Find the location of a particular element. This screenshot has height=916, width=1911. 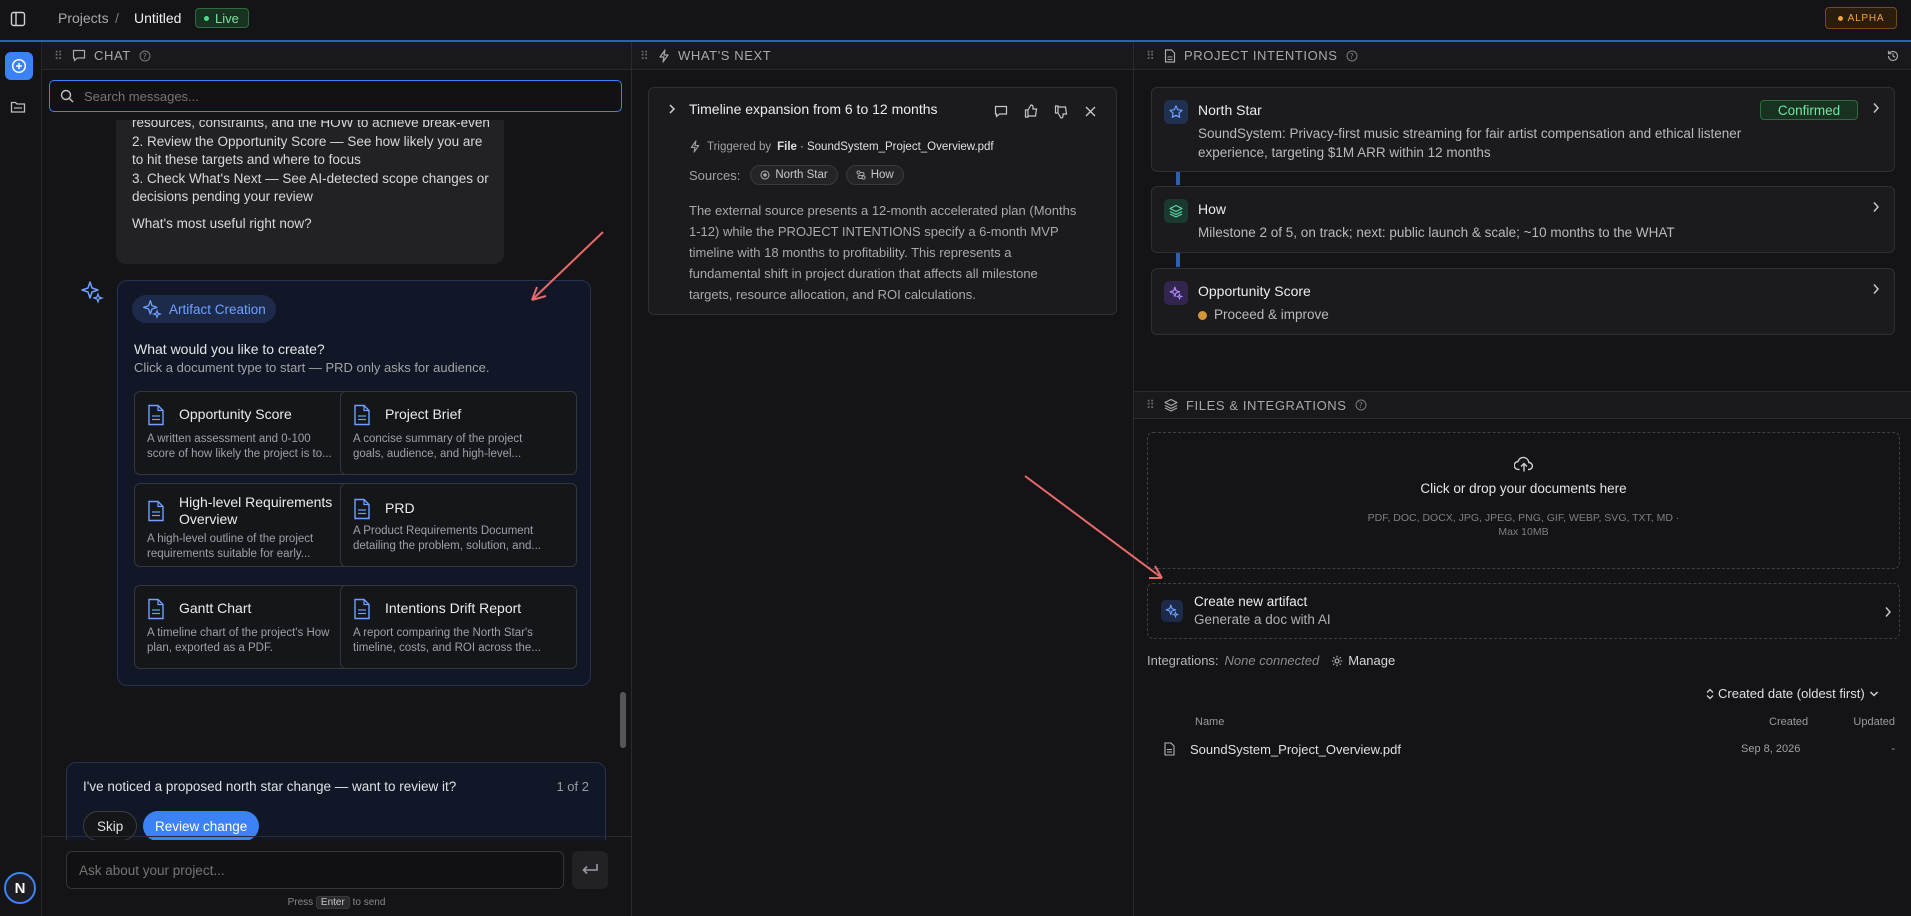

scrollbar-thumb is located at coordinates (623, 720).